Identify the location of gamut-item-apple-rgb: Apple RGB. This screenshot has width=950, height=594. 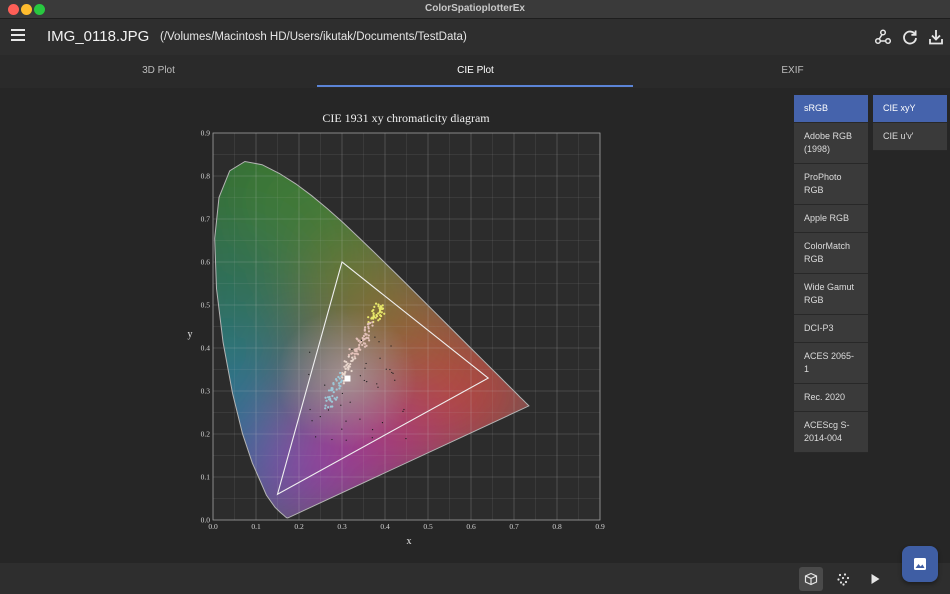
(831, 219).